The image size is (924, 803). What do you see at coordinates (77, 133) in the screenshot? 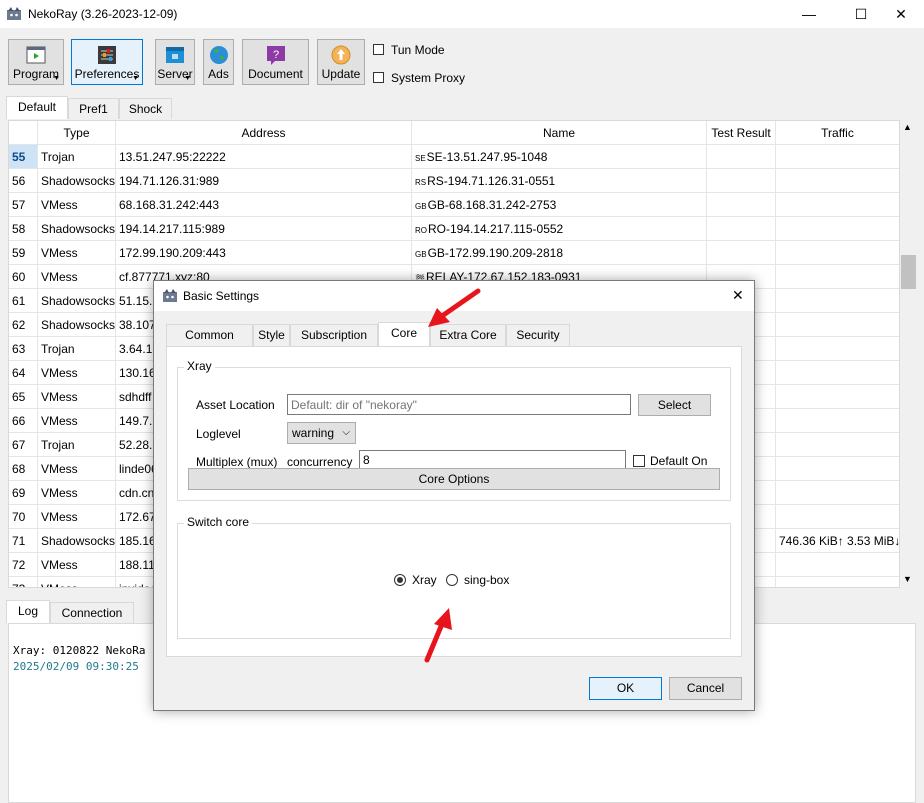
I see `header-type: Type` at bounding box center [77, 133].